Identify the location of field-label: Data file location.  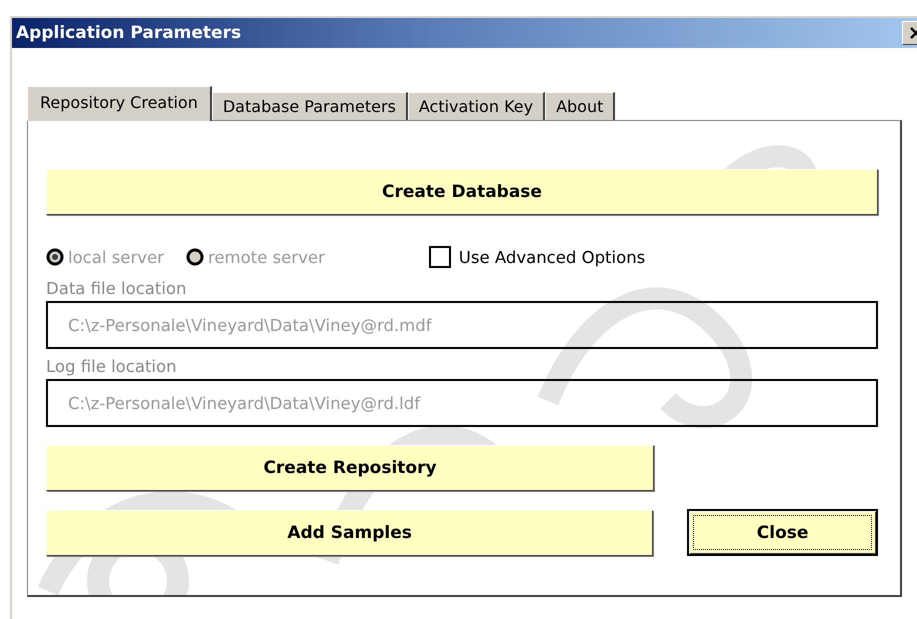
(117, 289).